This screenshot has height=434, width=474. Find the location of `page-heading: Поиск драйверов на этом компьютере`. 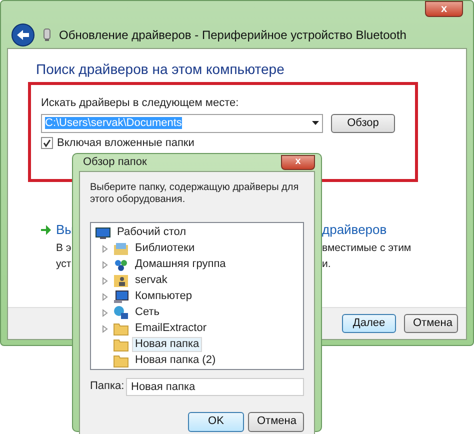

page-heading: Поиск драйверов на этом компьютере is located at coordinates (161, 69).